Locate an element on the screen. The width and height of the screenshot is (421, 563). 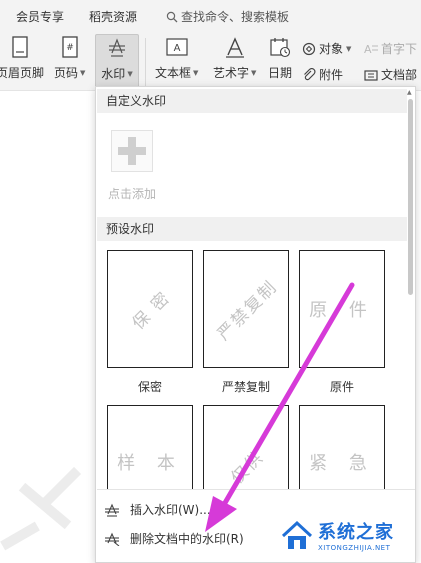
logo-name: 系统之家 is located at coordinates (356, 532).